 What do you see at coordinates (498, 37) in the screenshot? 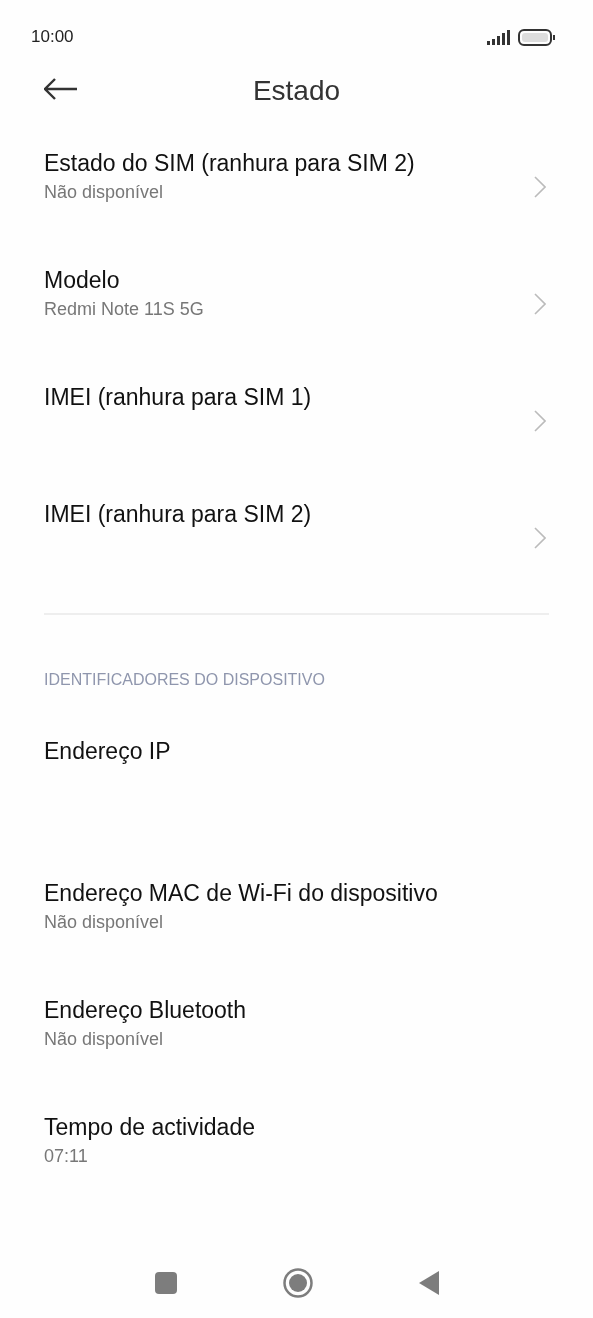
I see `signal-icon` at bounding box center [498, 37].